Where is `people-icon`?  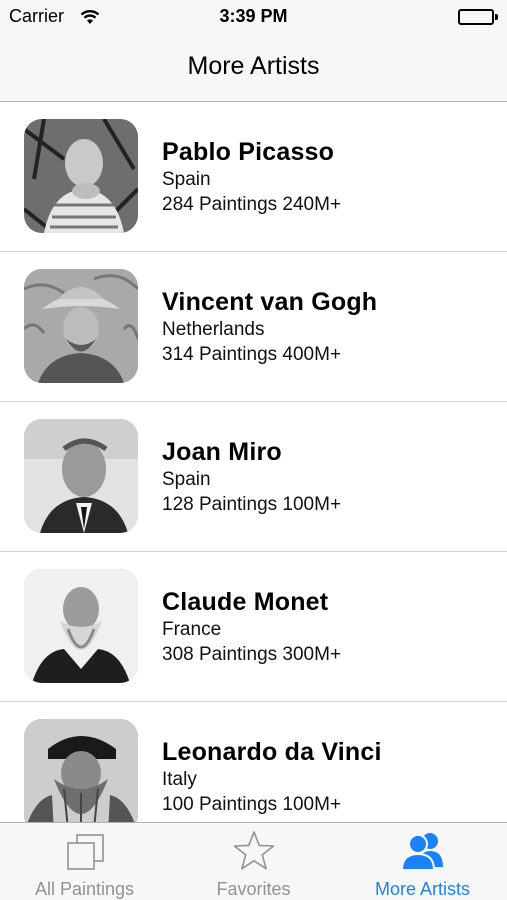
people-icon is located at coordinates (422, 851).